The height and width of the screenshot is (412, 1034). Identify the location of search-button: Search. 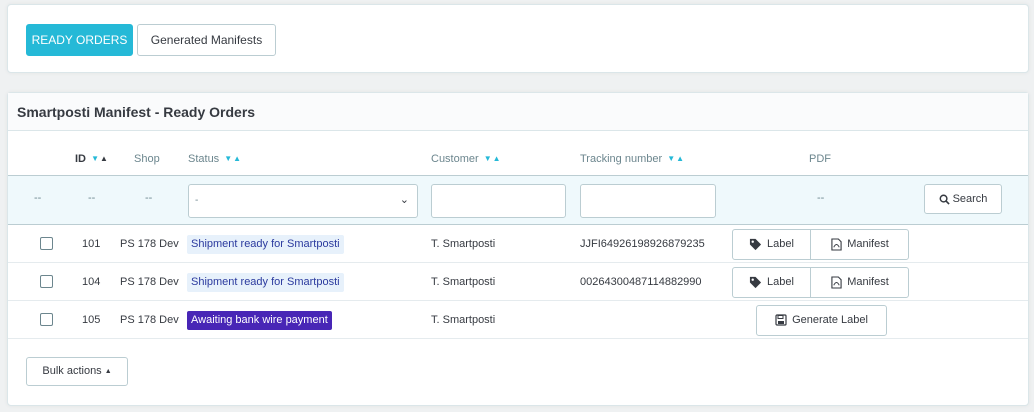
(963, 199).